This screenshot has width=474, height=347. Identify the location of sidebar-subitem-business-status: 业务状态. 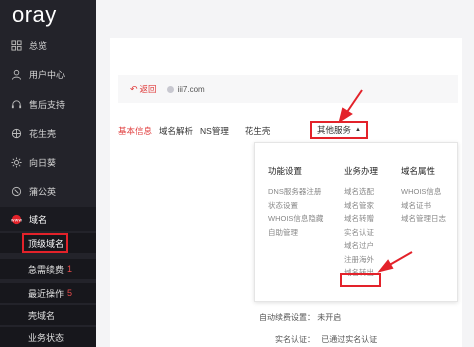
(48, 337).